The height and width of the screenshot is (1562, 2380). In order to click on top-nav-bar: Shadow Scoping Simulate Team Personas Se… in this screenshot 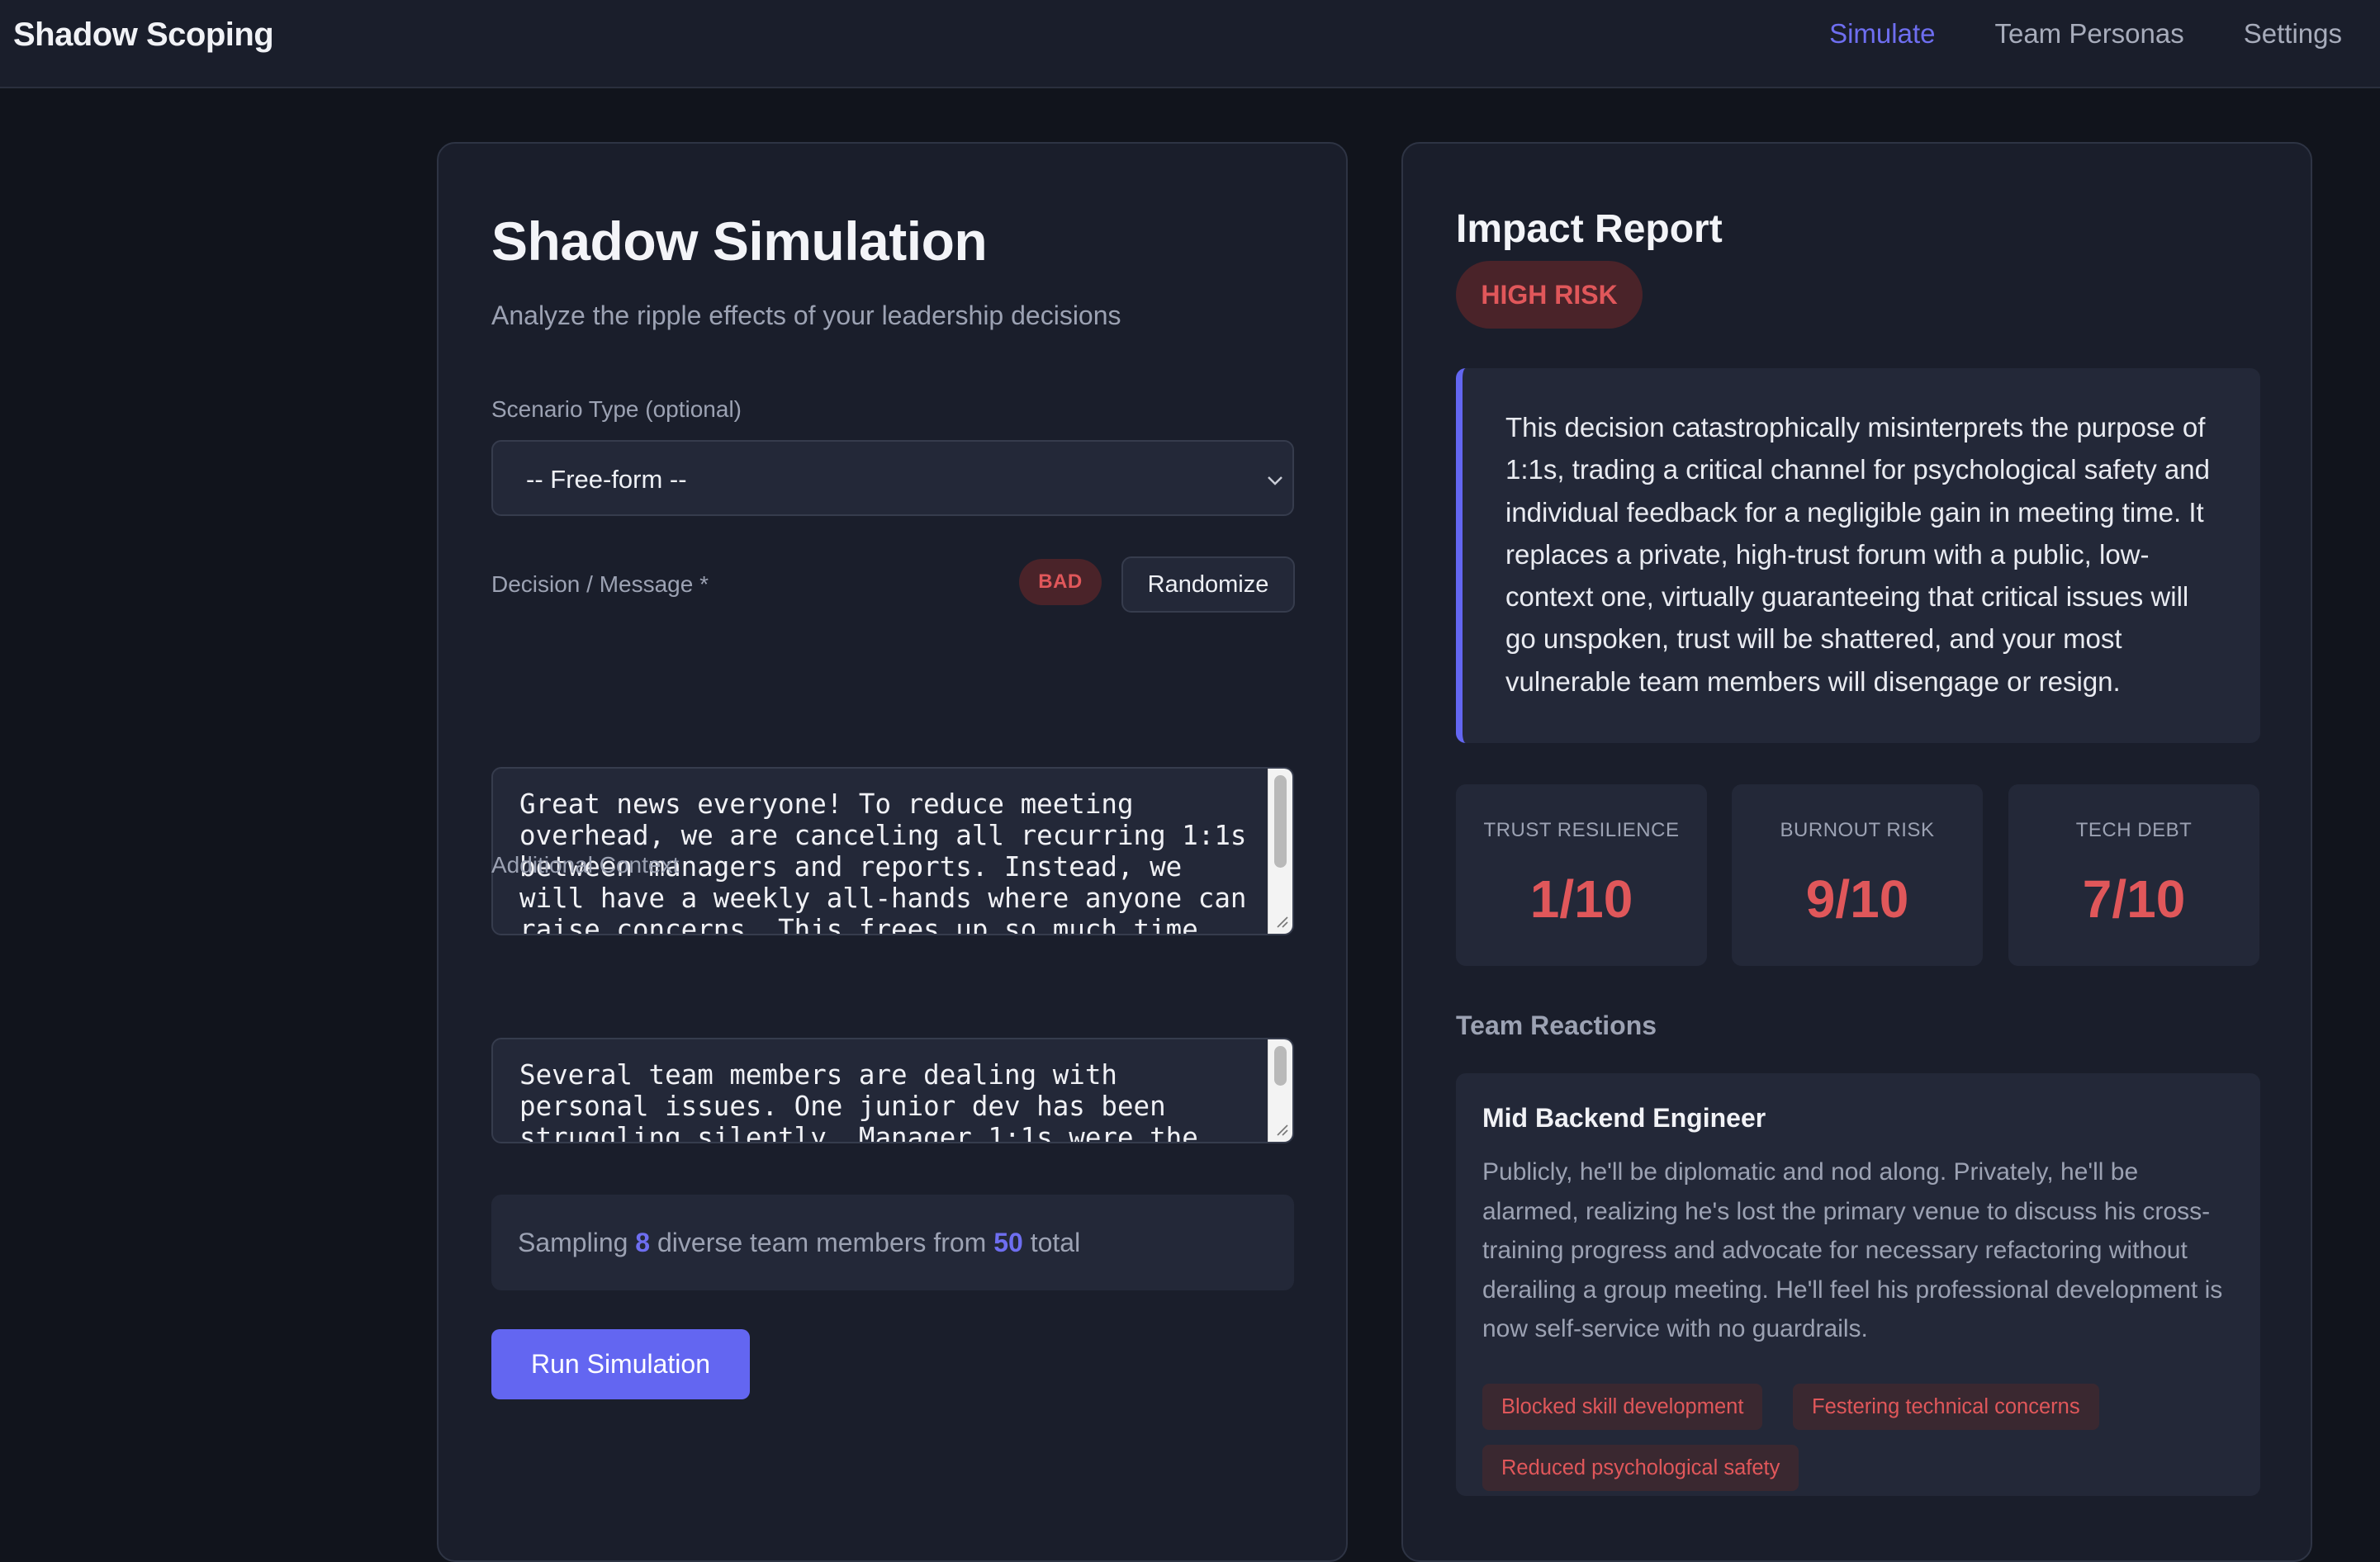, I will do `click(1190, 44)`.